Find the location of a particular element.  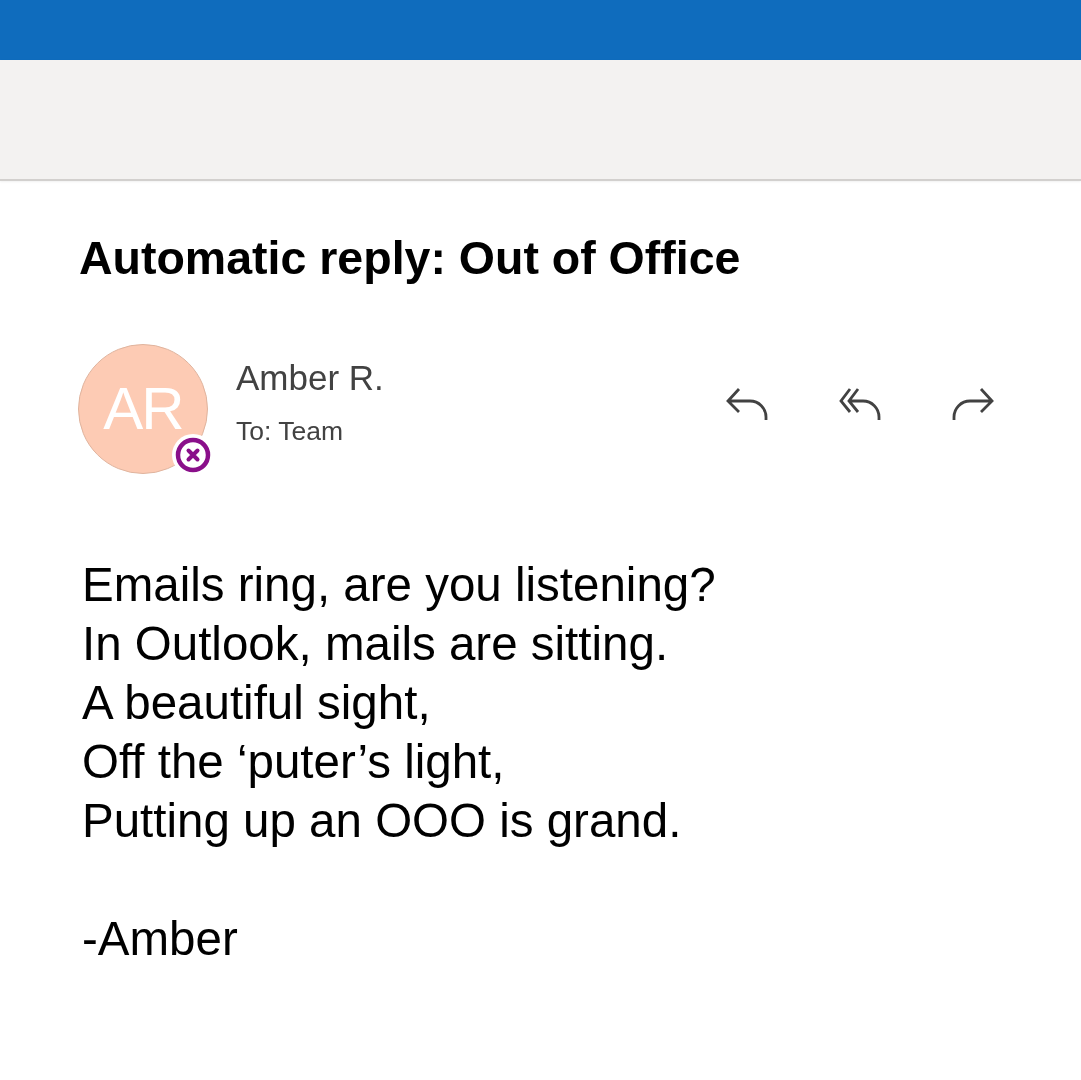

reply-icon is located at coordinates (747, 404).